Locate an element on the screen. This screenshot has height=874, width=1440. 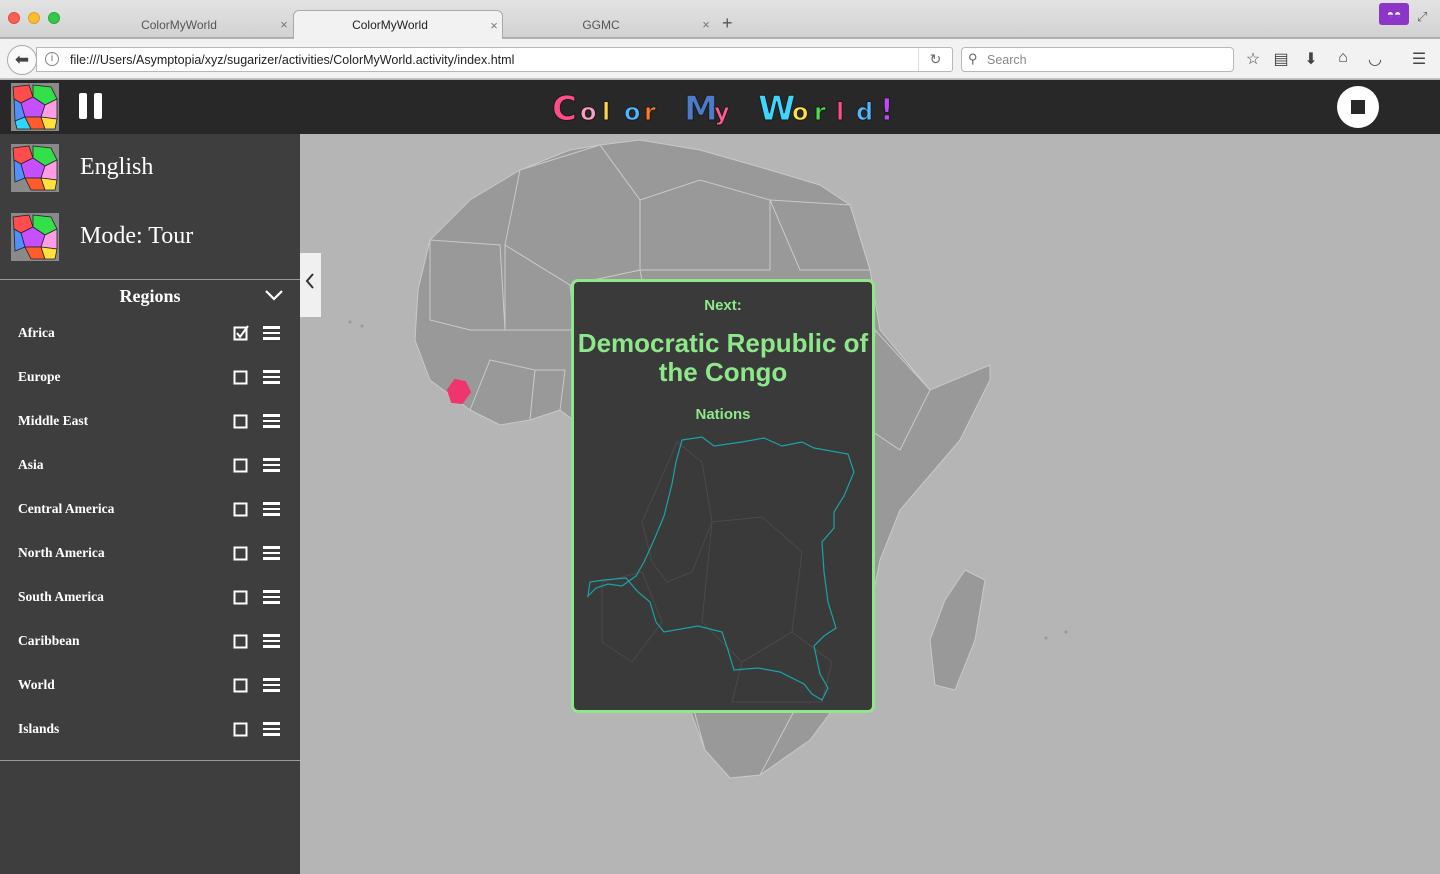
region-row: Africa is located at coordinates (150, 334).